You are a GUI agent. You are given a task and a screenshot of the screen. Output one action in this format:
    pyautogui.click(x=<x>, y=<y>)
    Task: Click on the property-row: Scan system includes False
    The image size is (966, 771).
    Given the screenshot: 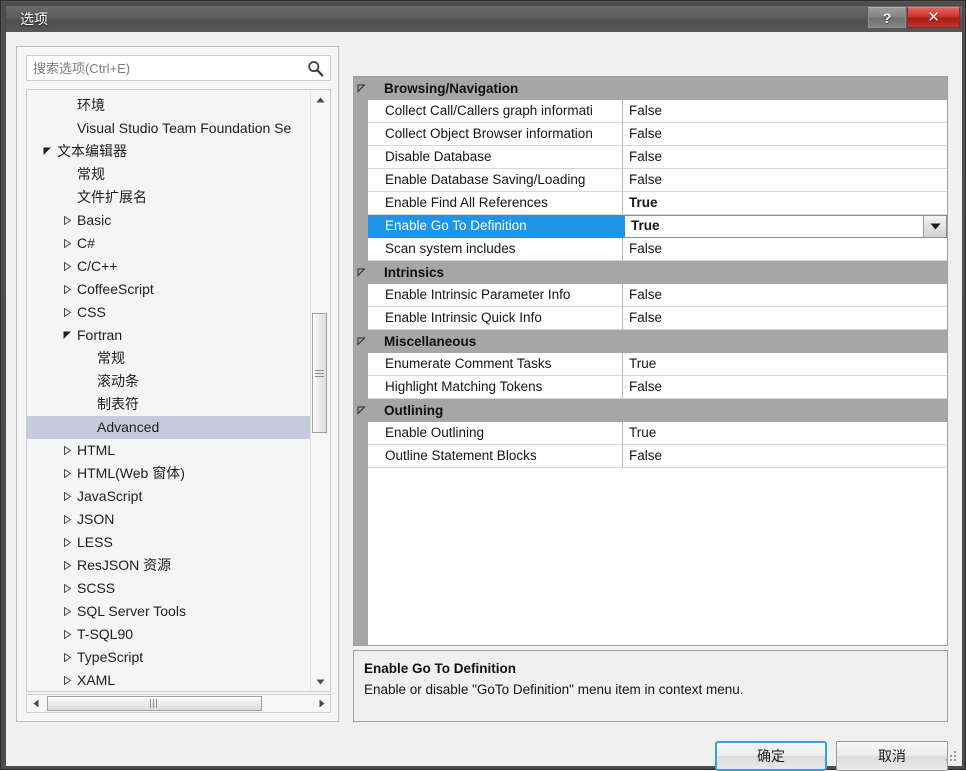 What is the action you would take?
    pyautogui.click(x=650, y=249)
    